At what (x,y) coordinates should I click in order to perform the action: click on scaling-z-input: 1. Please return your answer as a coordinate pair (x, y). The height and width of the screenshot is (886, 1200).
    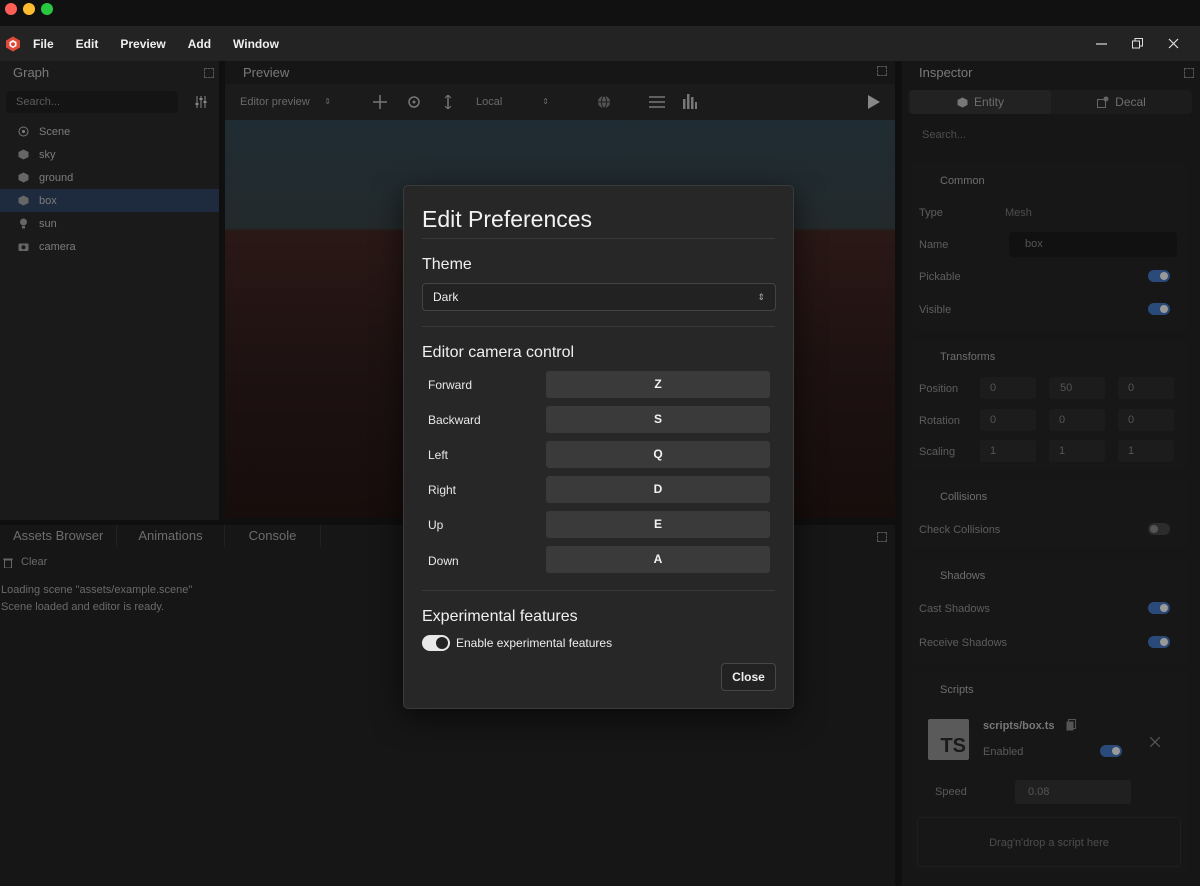
    Looking at the image, I should click on (1146, 451).